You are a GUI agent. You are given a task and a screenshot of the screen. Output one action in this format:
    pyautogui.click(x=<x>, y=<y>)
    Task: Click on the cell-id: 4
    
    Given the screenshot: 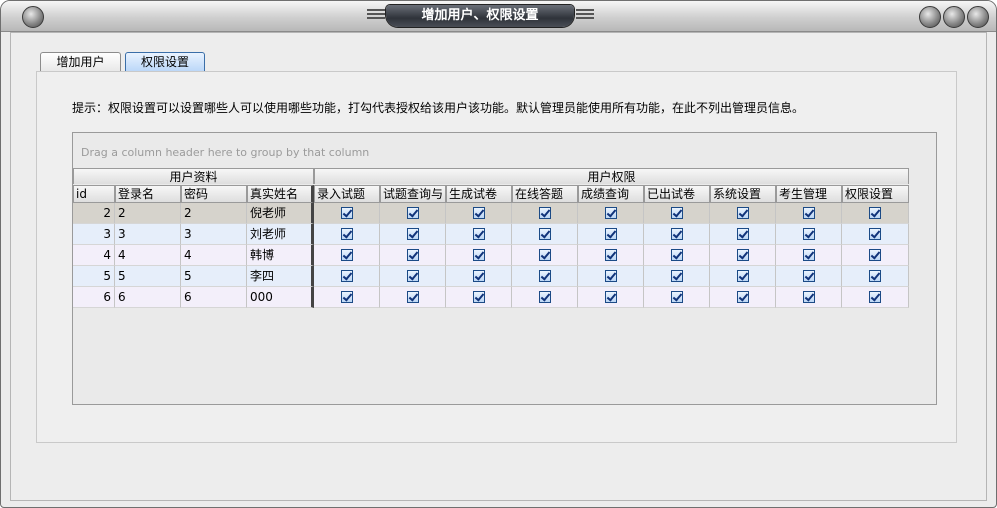 What is the action you would take?
    pyautogui.click(x=94, y=255)
    